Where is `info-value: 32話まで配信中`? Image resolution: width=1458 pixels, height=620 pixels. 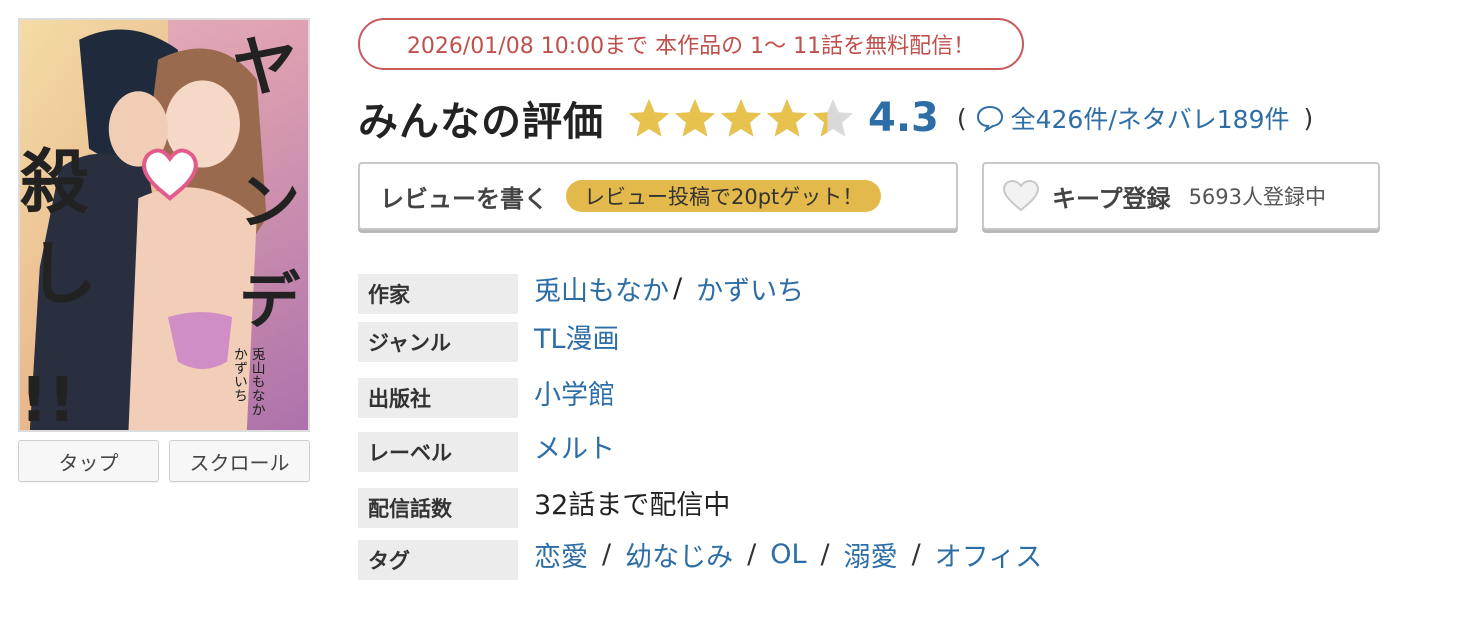
info-value: 32話まで配信中 is located at coordinates (632, 502).